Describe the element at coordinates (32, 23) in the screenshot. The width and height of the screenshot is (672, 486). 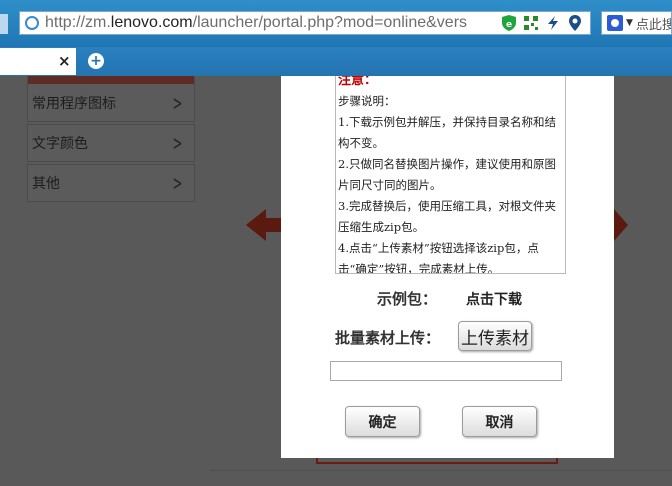
I see `globe-icon` at that location.